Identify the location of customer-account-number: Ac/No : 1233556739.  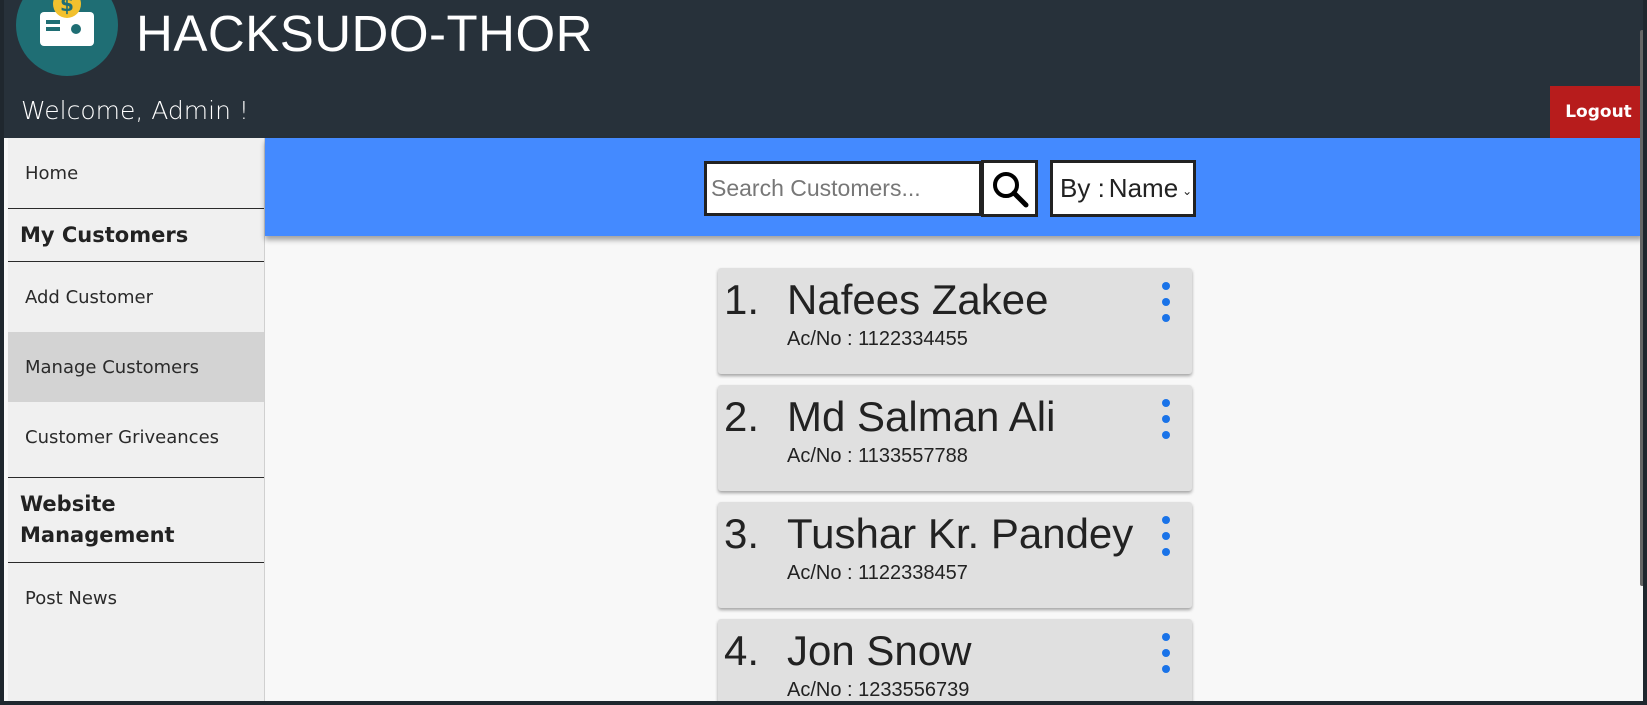
(878, 690).